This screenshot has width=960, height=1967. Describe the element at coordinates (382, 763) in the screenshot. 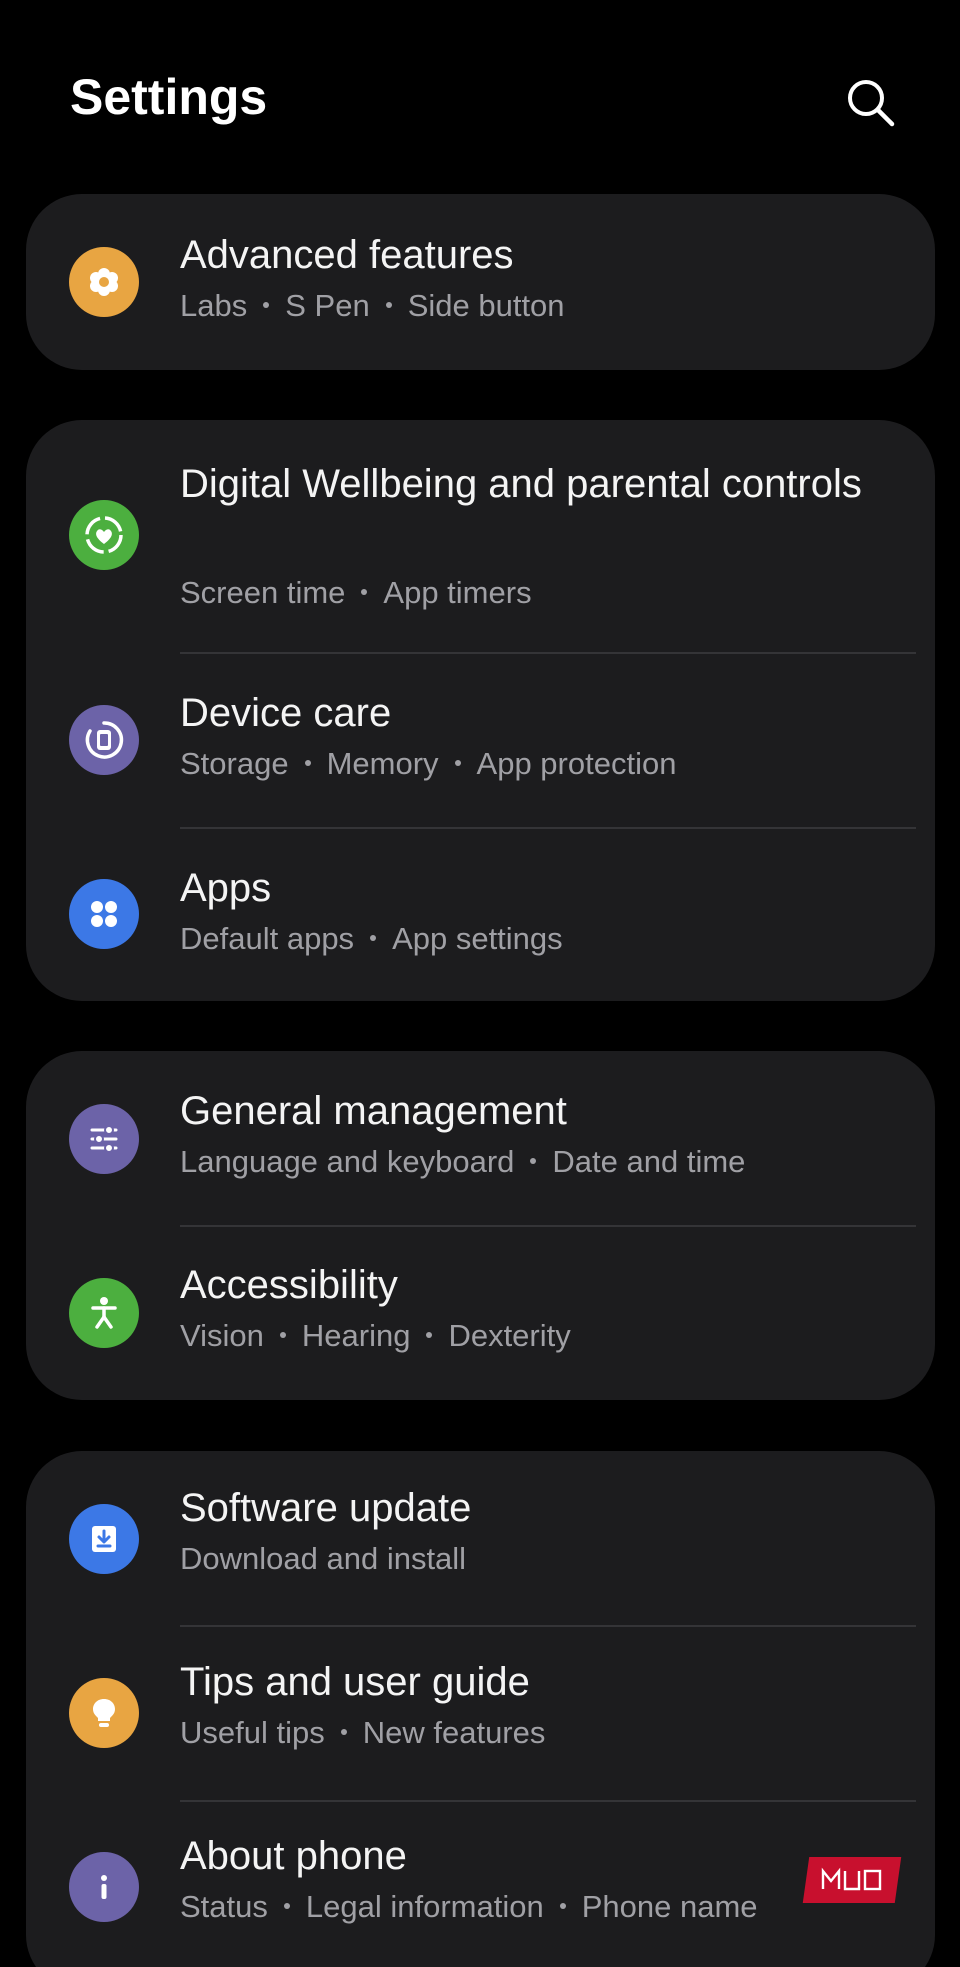

I see `subtitle-part: Memory` at that location.